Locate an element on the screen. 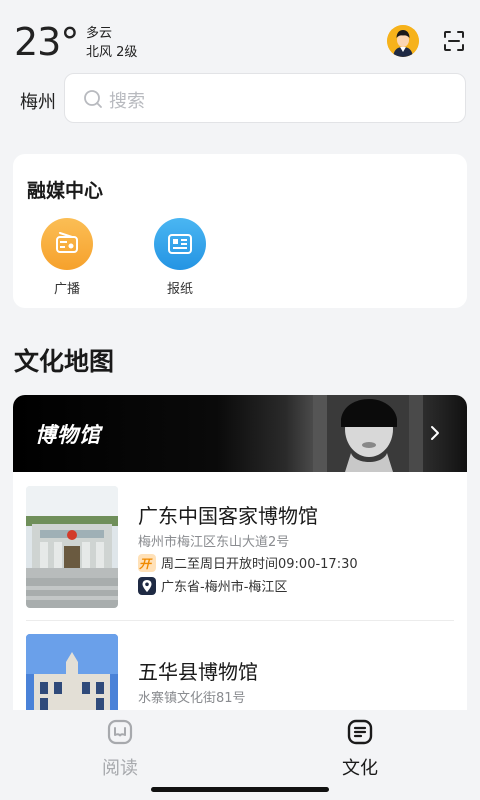 The height and width of the screenshot is (800, 480). avatar is located at coordinates (403, 41).